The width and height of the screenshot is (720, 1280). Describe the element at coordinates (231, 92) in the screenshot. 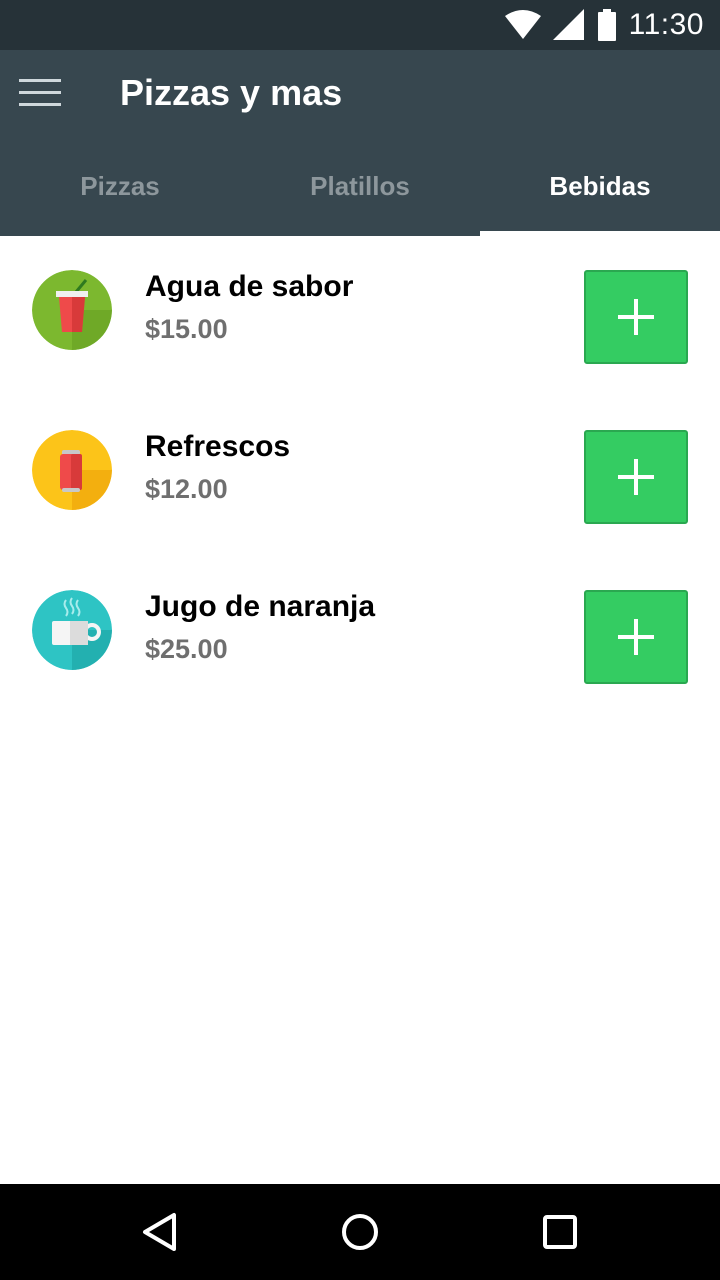

I see `app-title: Pizzas y mas` at that location.